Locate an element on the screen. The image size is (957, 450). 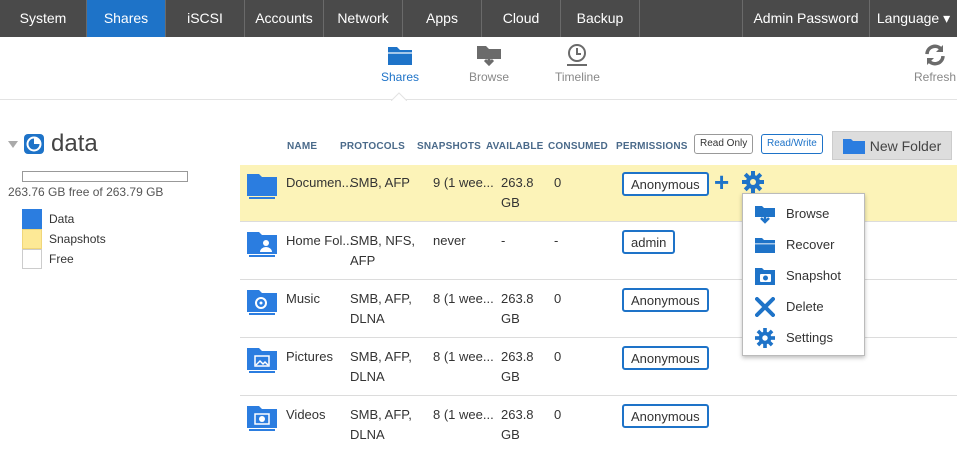
shares-folder-icon is located at coordinates (400, 56).